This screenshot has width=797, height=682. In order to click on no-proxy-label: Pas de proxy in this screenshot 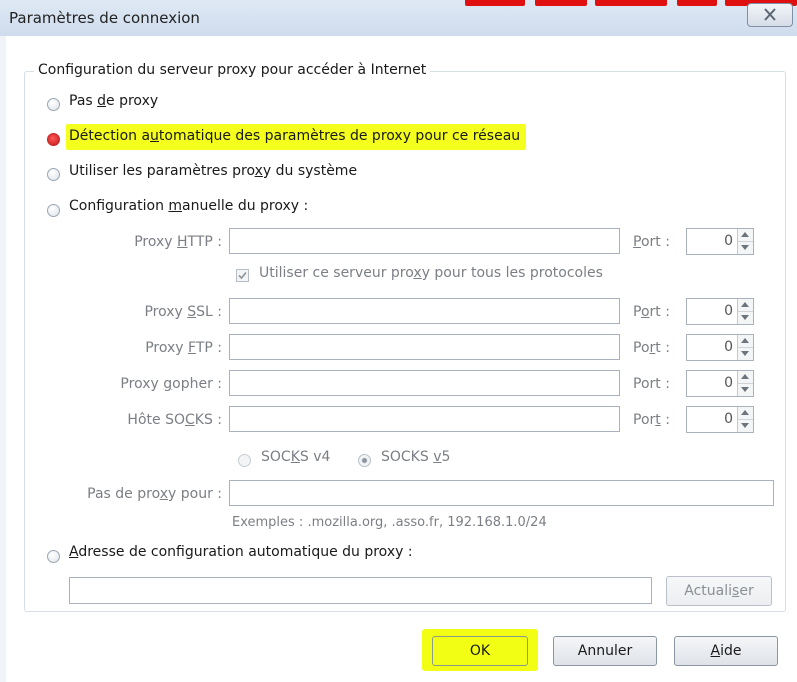, I will do `click(113, 101)`.